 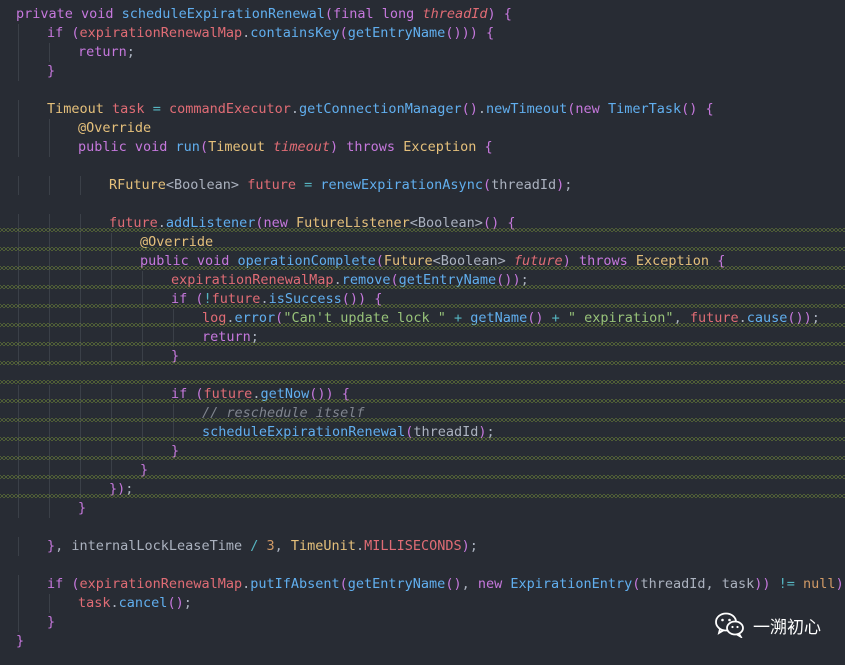 I want to click on code-token: MILLISECONDS, so click(x=413, y=546).